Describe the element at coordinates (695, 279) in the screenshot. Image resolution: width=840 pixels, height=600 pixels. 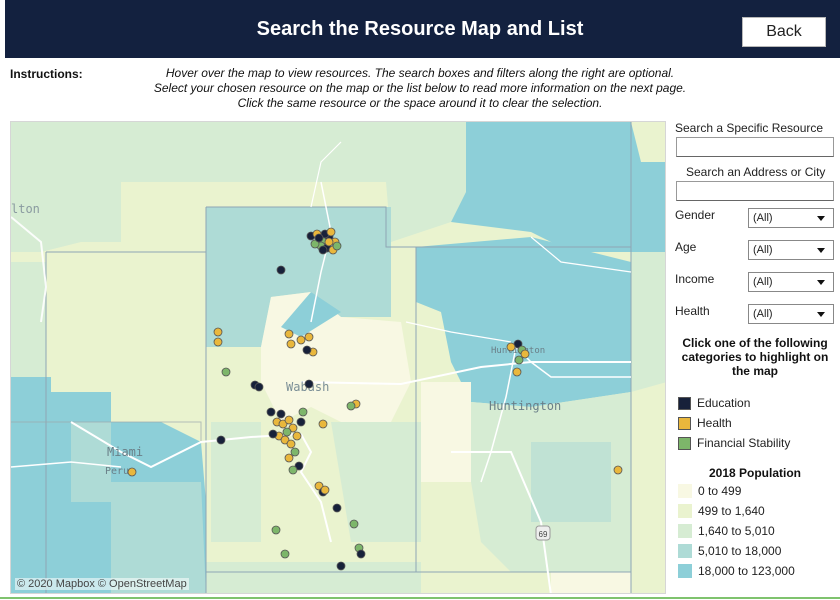
I see `income-filter-label: Income` at that location.